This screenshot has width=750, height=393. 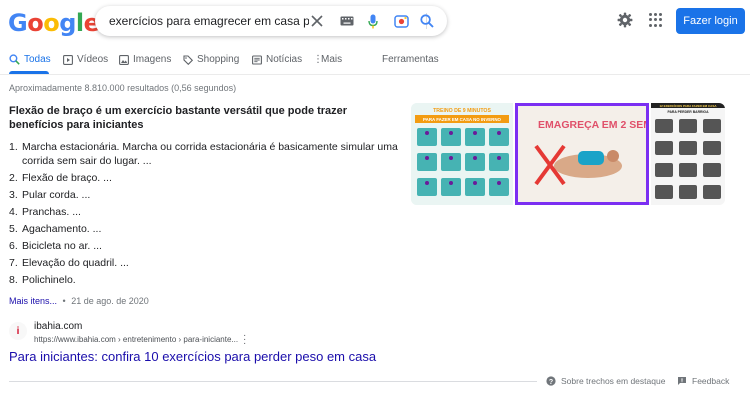 What do you see at coordinates (613, 381) in the screenshot?
I see `about-snippets-label: Sobre trechos em destaque` at bounding box center [613, 381].